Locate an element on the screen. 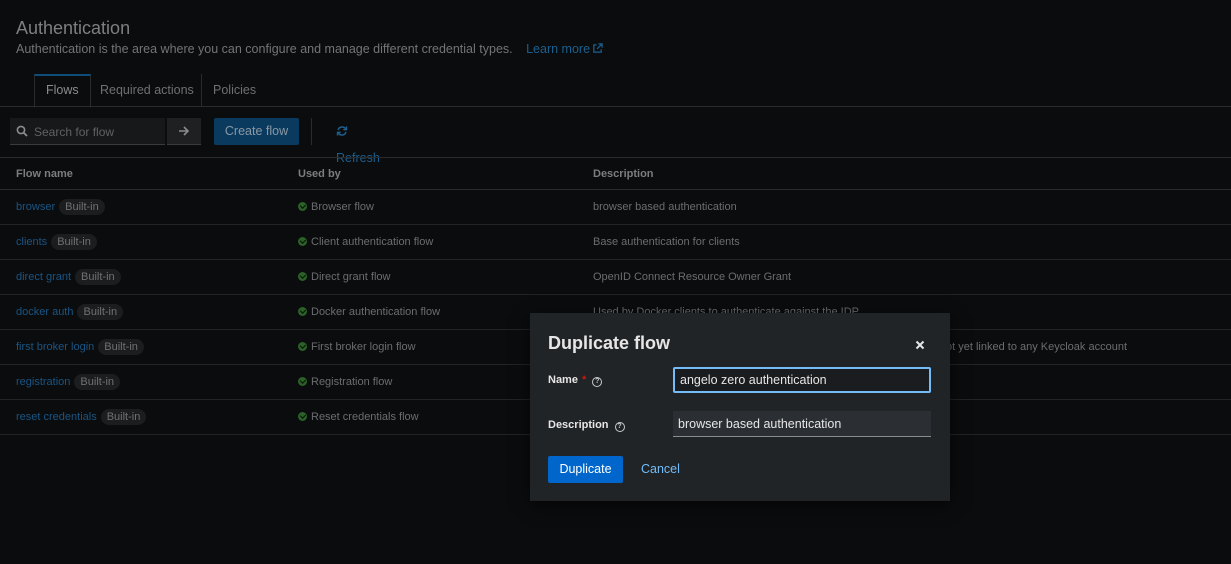 Image resolution: width=1231 pixels, height=564 pixels. used-by-text: Browser flow is located at coordinates (342, 207).